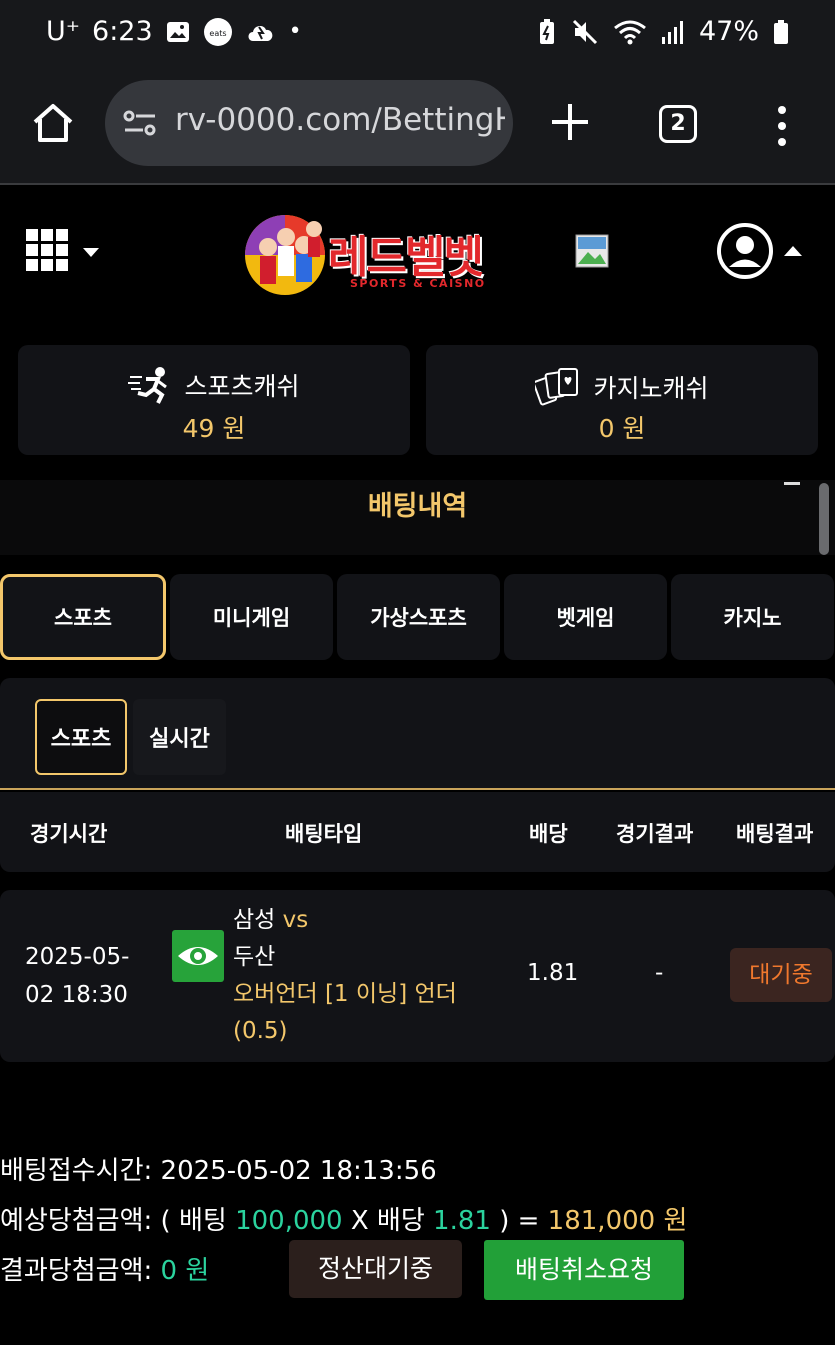 The height and width of the screenshot is (1345, 835). What do you see at coordinates (285, 255) in the screenshot?
I see `logo-emblem-icon` at bounding box center [285, 255].